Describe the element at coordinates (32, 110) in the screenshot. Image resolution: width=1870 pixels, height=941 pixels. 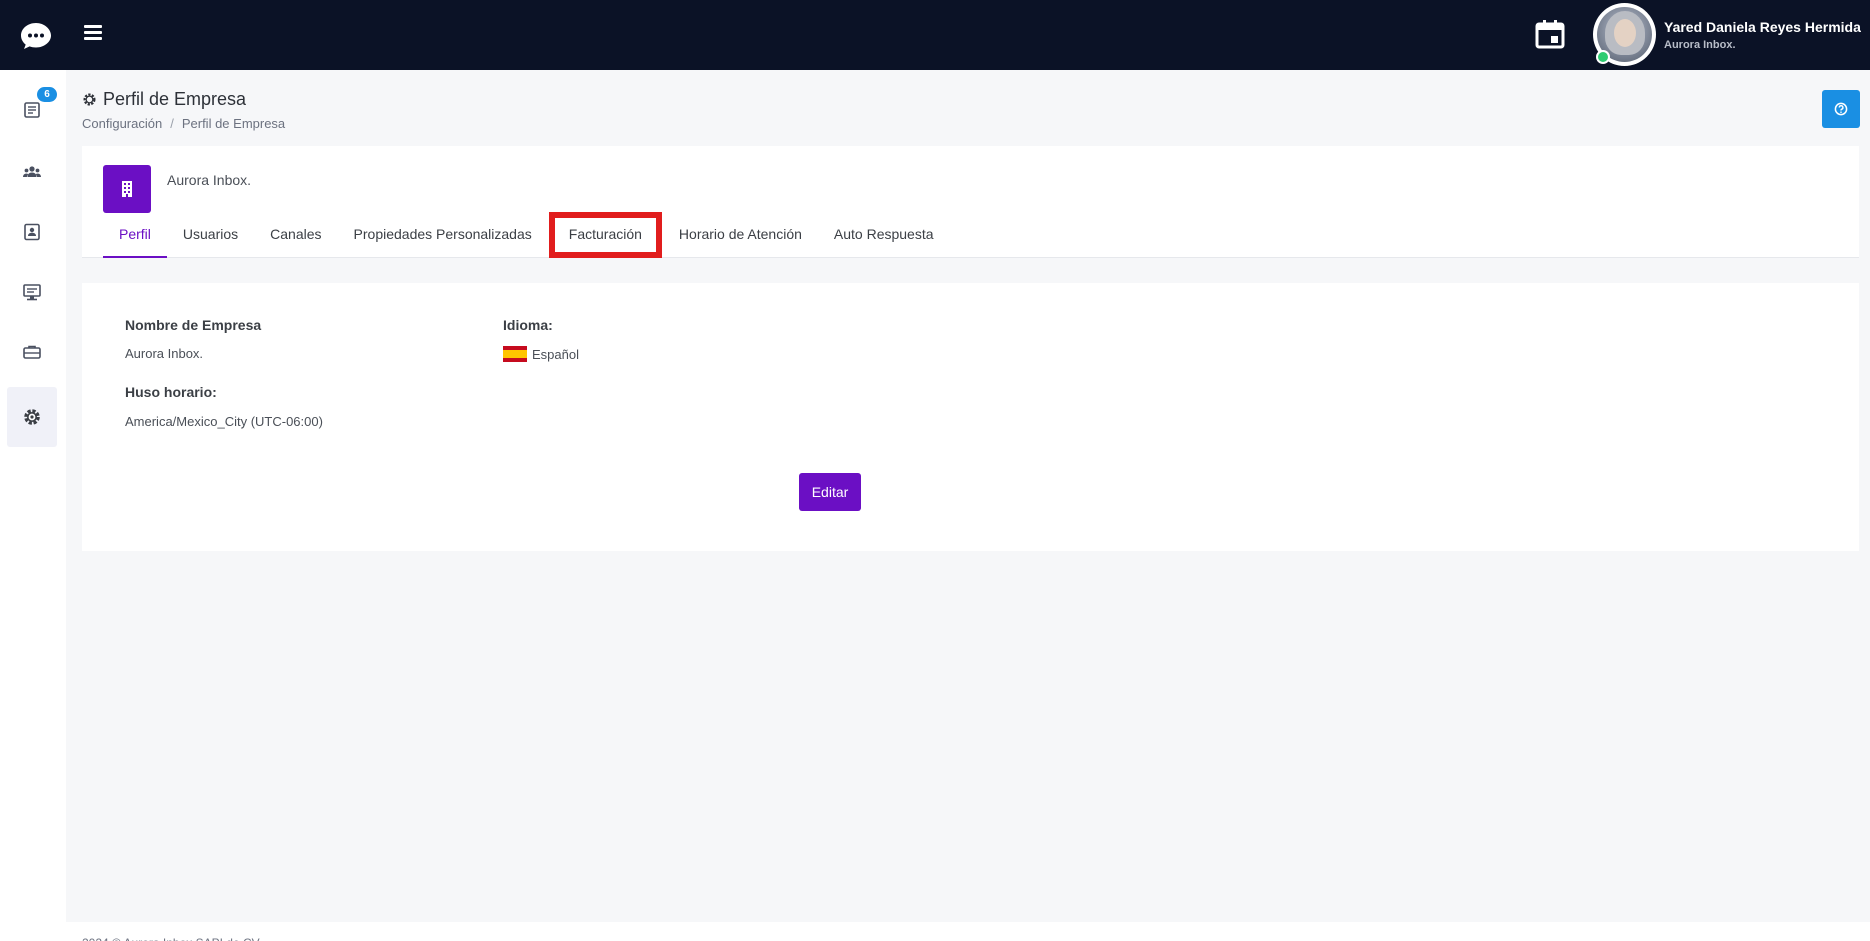
I see `inbox-icon` at that location.